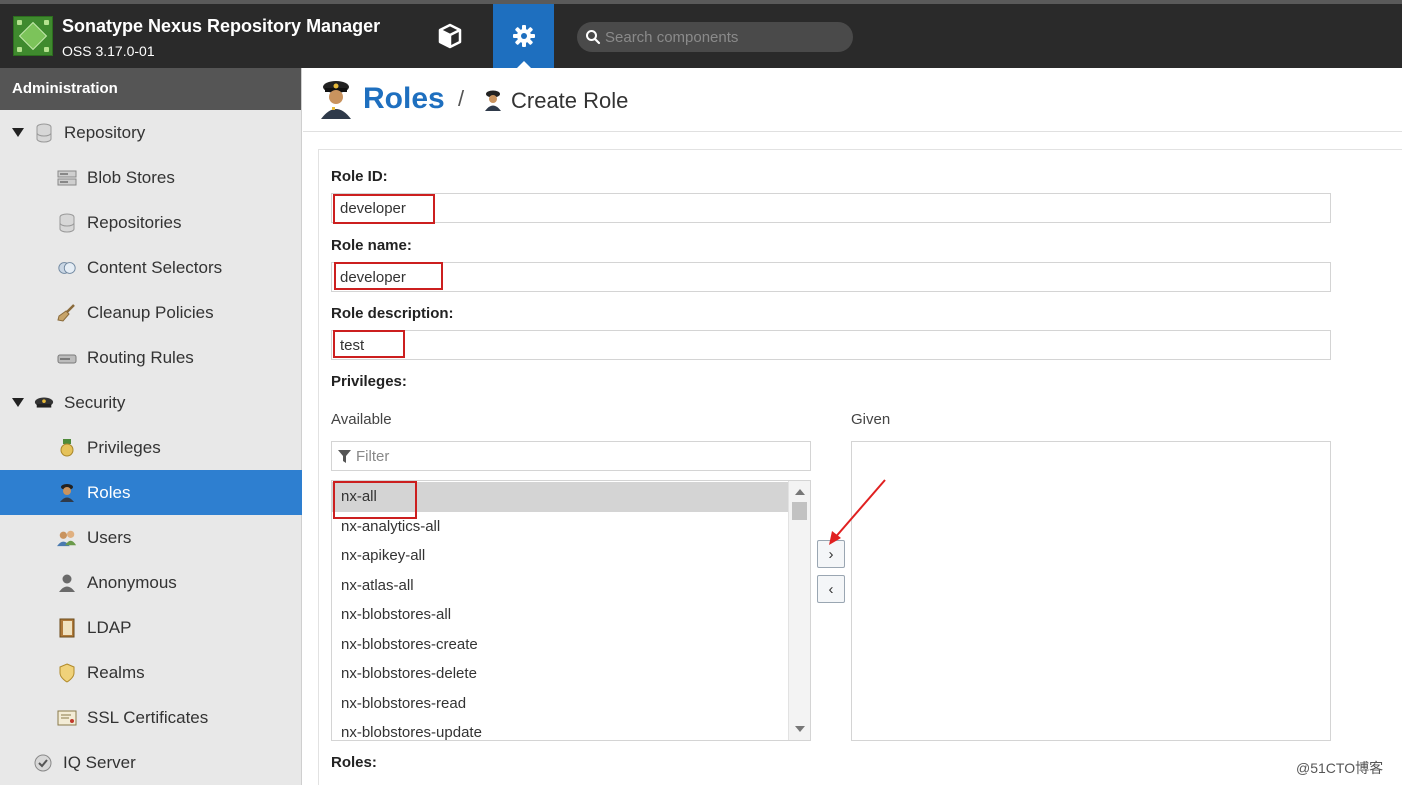 The height and width of the screenshot is (785, 1402). Describe the element at coordinates (109, 492) in the screenshot. I see `sidebar-item-label: Roles` at that location.